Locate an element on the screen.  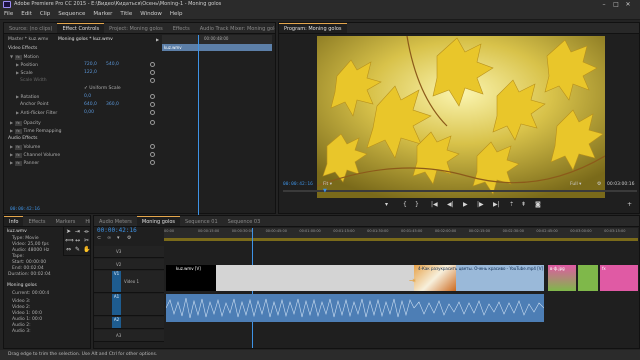
time-remap-row: ▶ fx Time Remapping is located at coordinates (35, 130).